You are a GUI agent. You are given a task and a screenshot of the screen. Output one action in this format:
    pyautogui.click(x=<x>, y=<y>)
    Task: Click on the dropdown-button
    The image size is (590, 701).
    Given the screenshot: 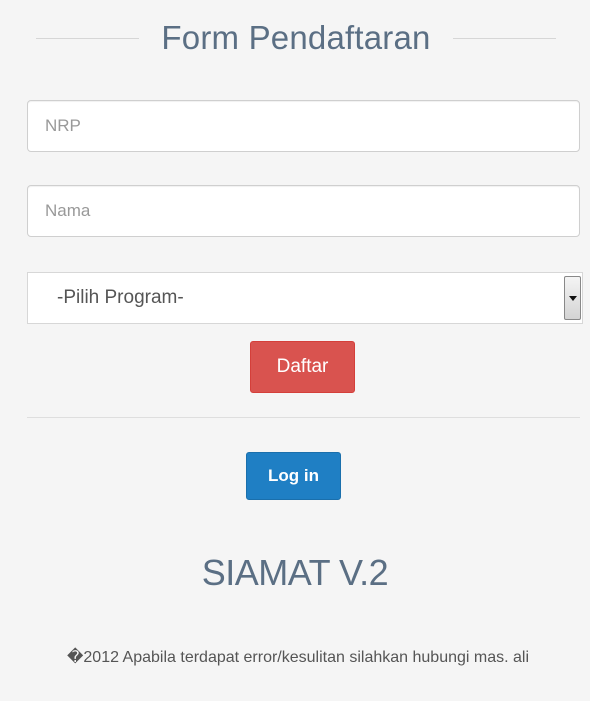 What is the action you would take?
    pyautogui.click(x=572, y=298)
    